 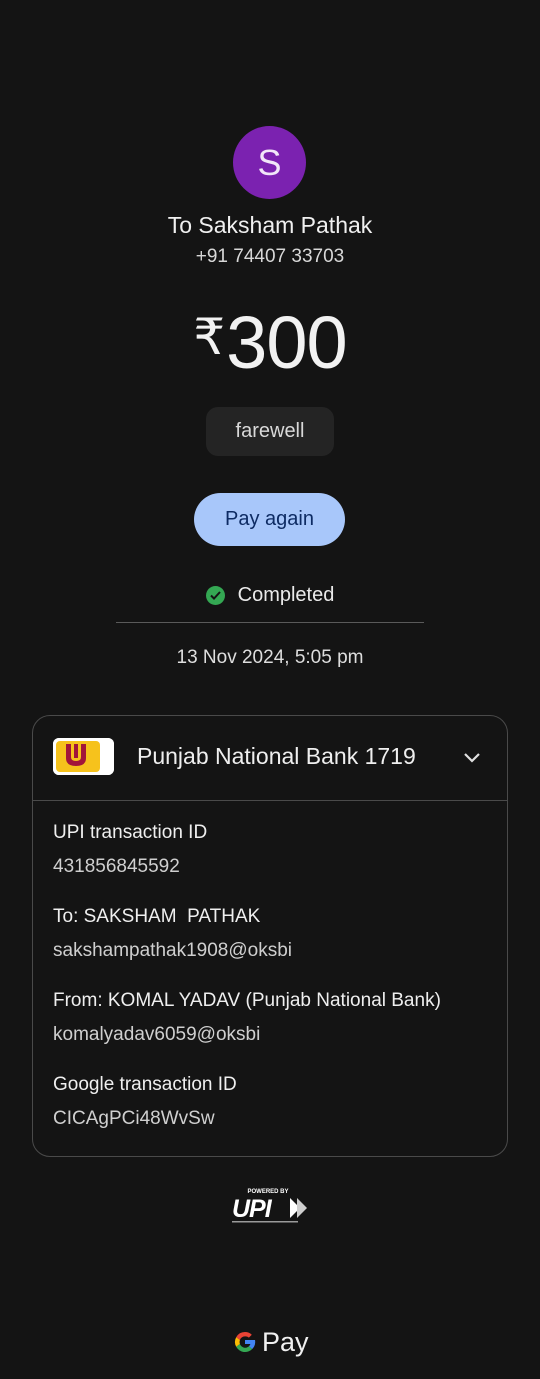 What do you see at coordinates (130, 832) in the screenshot?
I see `detail-label: UPI transaction ID` at bounding box center [130, 832].